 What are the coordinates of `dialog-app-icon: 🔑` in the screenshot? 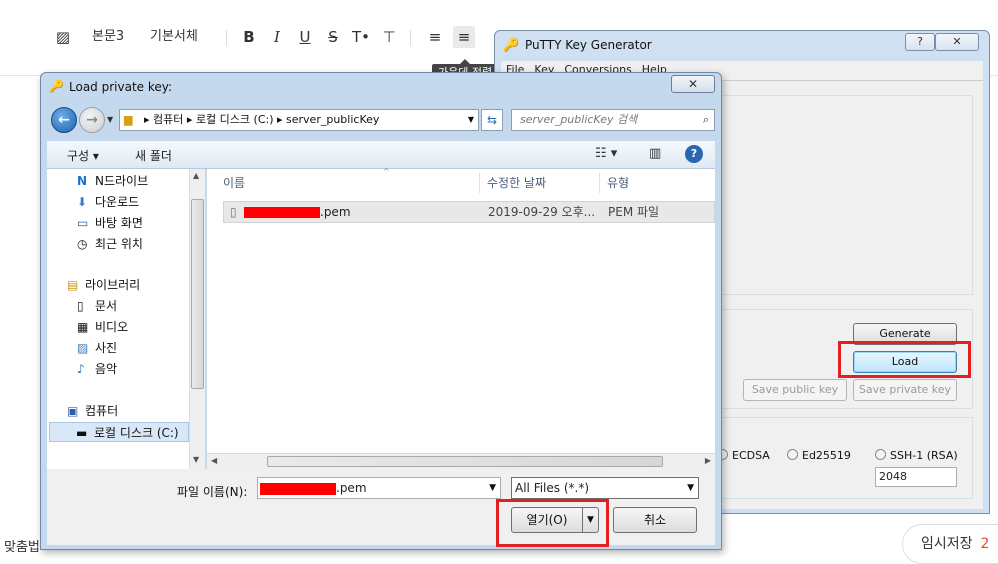 It's located at (56, 86).